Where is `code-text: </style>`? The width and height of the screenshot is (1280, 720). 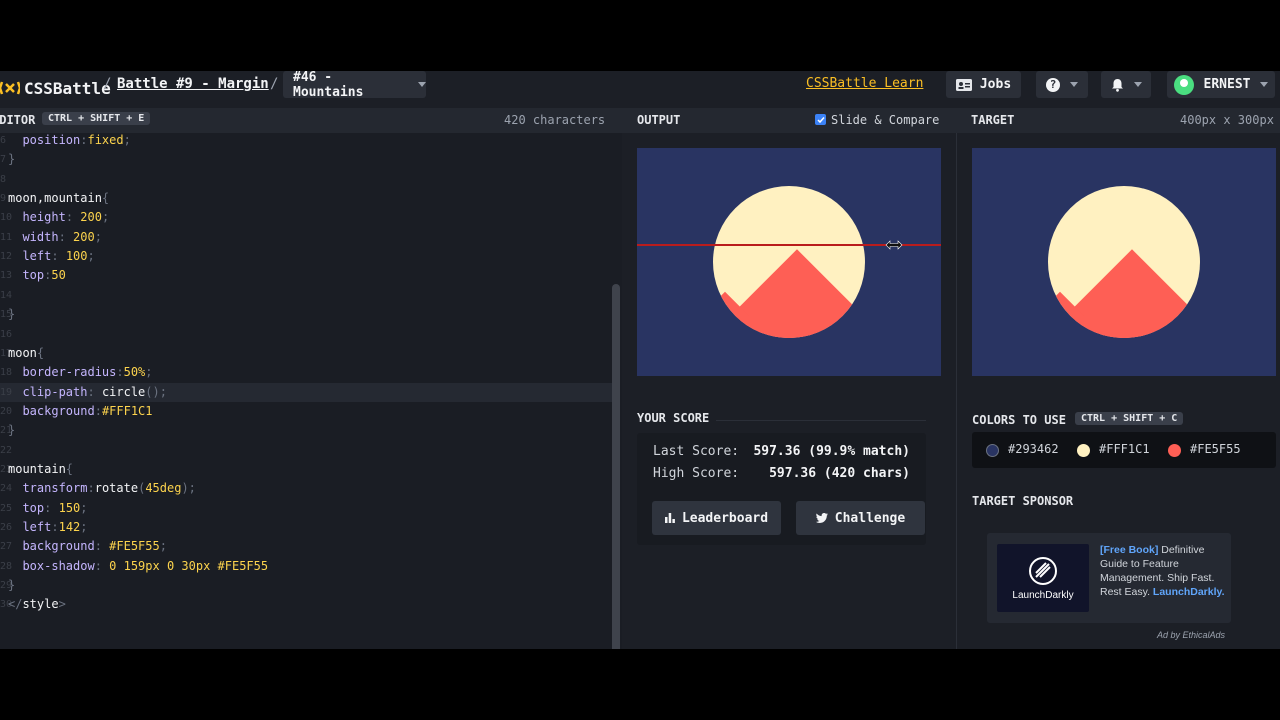
code-text: </style> is located at coordinates (37, 604).